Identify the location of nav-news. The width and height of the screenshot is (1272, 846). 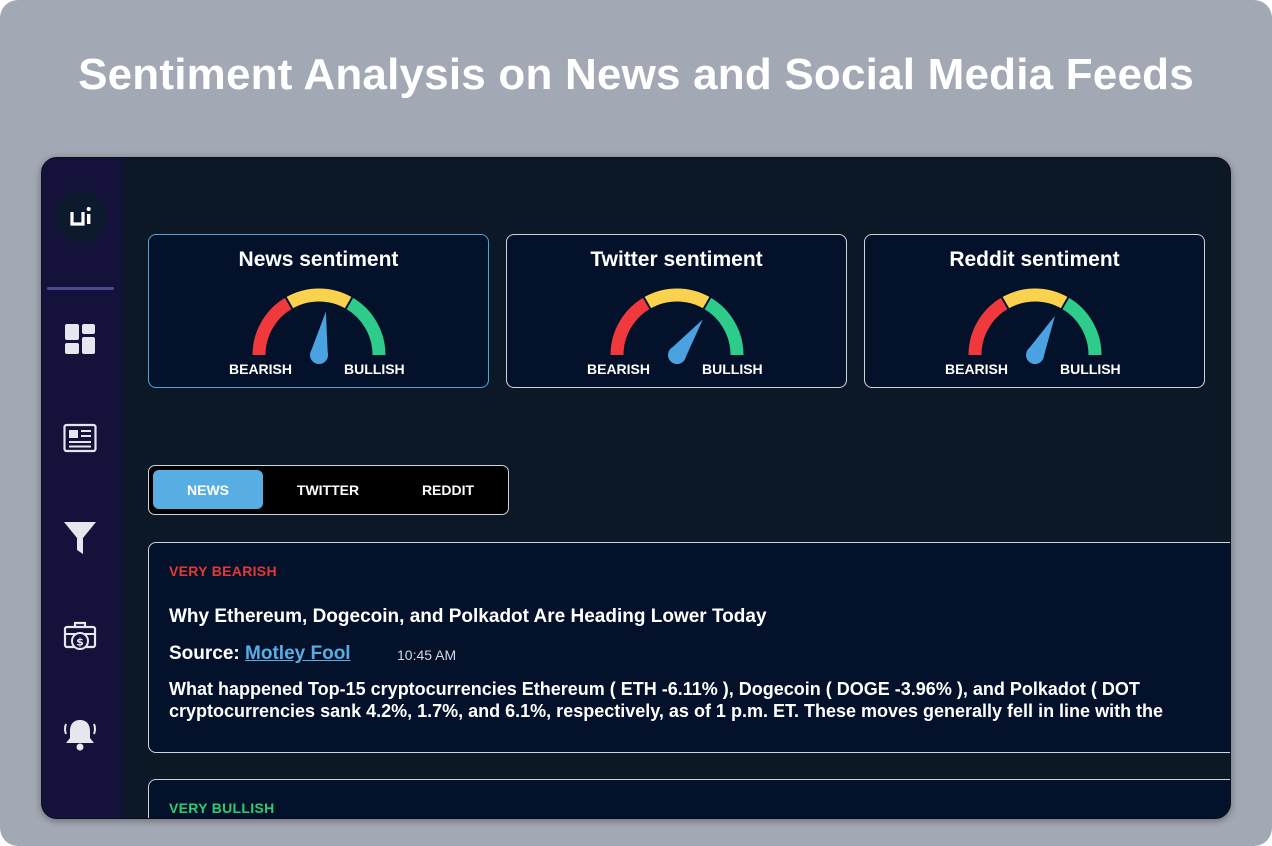
(80, 438).